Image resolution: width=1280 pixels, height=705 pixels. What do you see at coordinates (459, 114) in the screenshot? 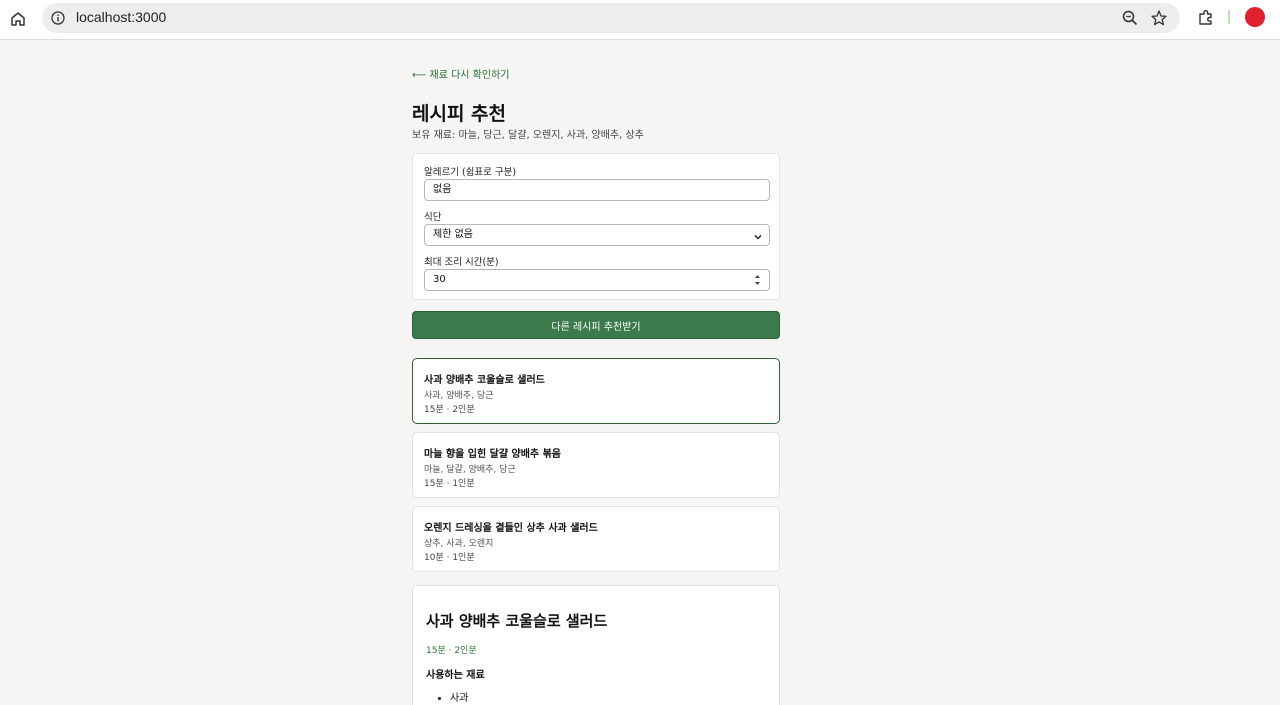
I see `page-title: 레시피 추천` at bounding box center [459, 114].